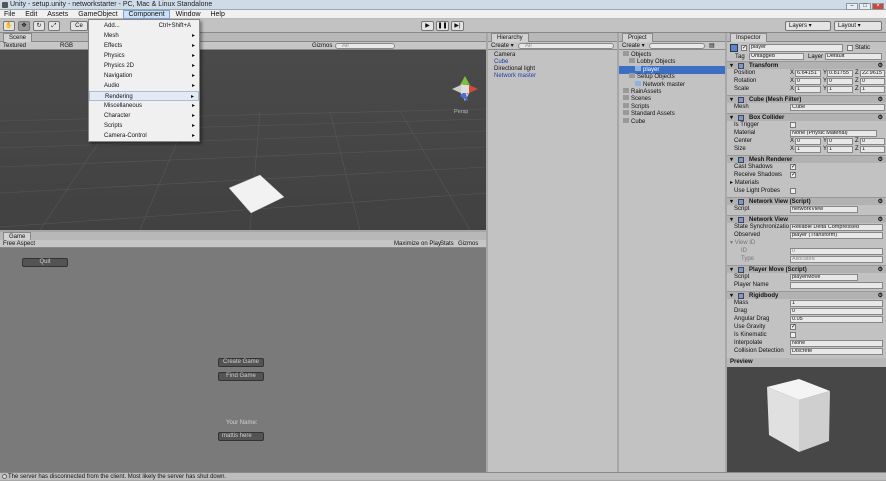  What do you see at coordinates (217, 14) in the screenshot?
I see `menu-help: Help` at bounding box center [217, 14].